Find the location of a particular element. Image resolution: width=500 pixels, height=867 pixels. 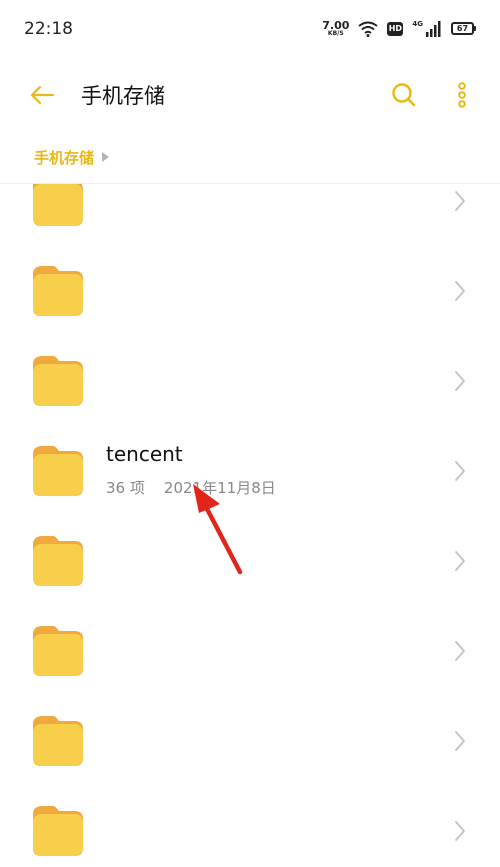

battery-level: 67 is located at coordinates (462, 28).